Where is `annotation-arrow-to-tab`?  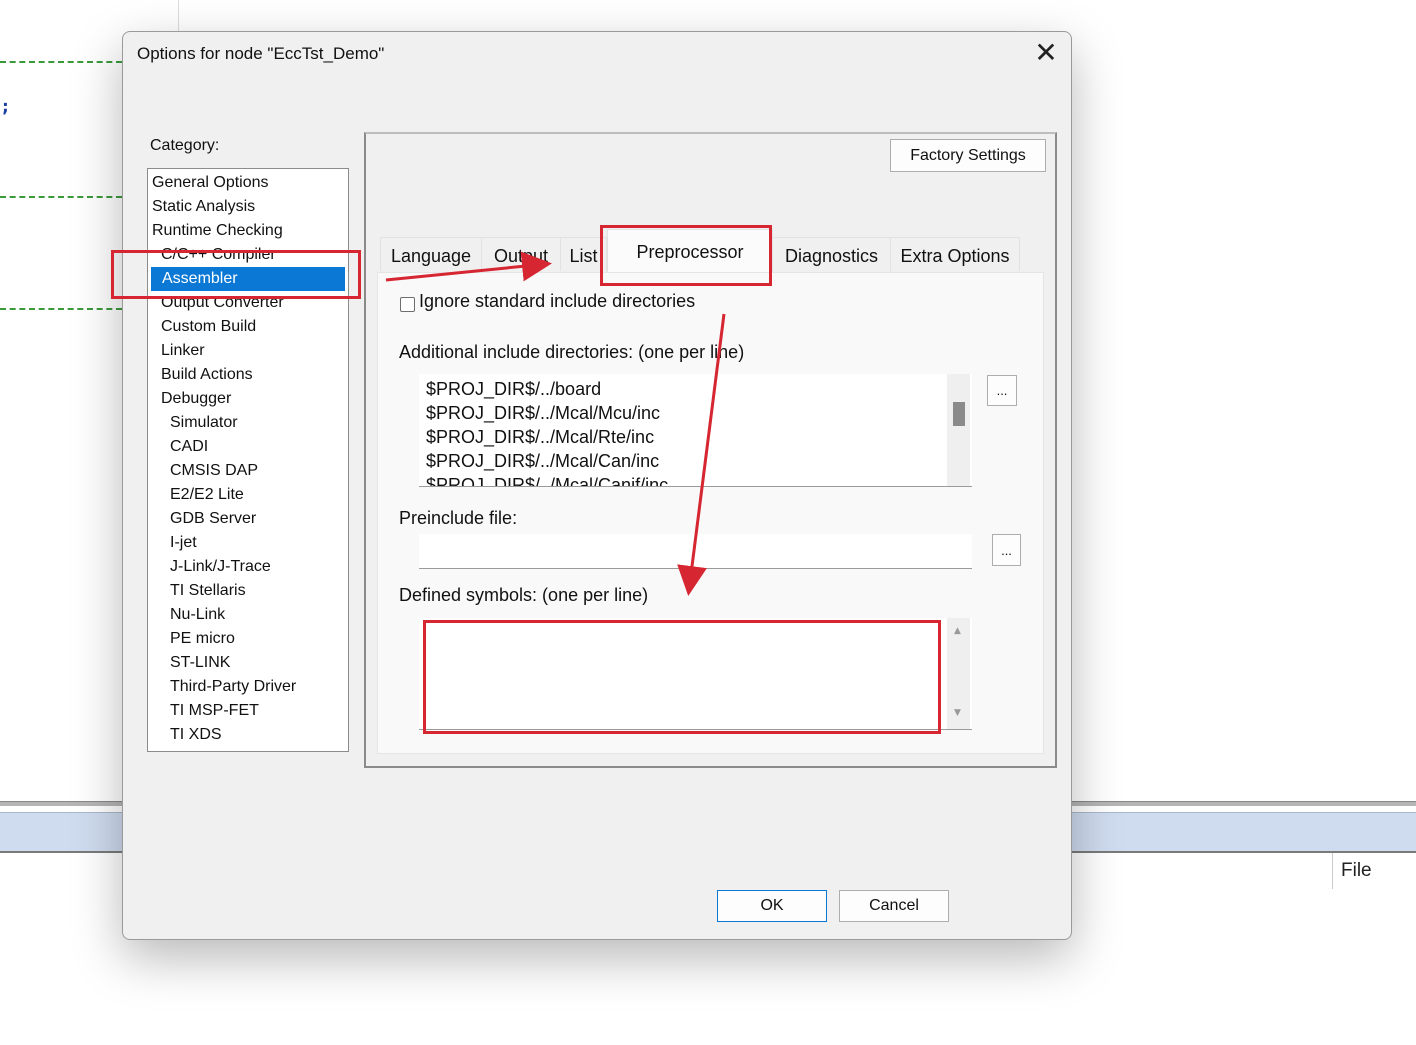
annotation-arrow-to-tab is located at coordinates (468, 266).